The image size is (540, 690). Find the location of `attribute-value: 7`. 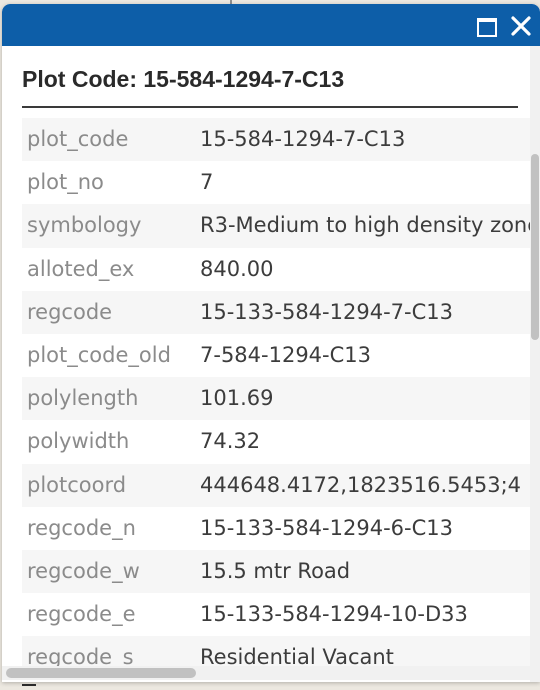

attribute-value: 7 is located at coordinates (207, 182).